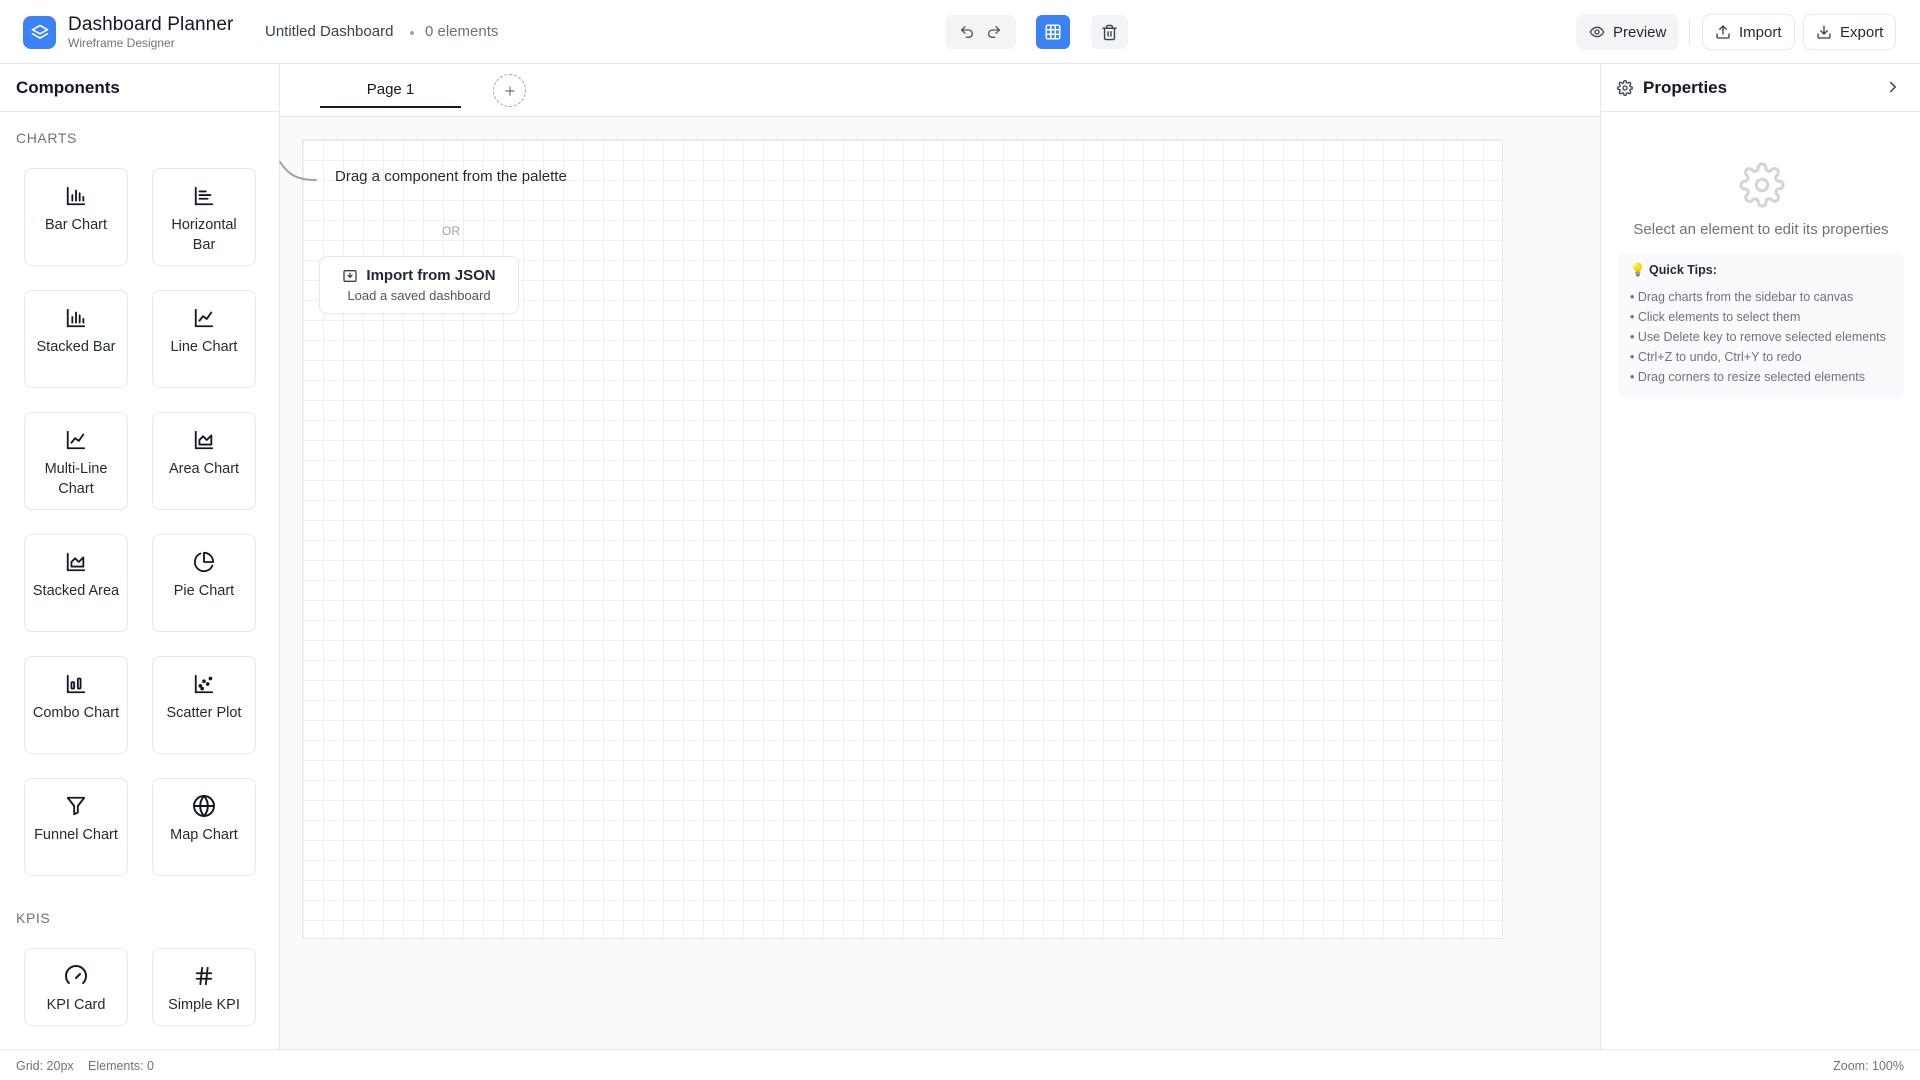 The height and width of the screenshot is (1080, 1920). I want to click on or-divider: OR, so click(451, 231).